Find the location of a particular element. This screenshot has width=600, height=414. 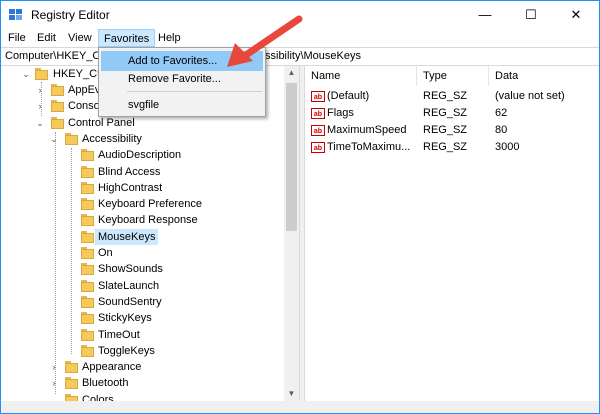

value-row: ab MaximumSpeed REG_SZ 80 is located at coordinates (452, 130).